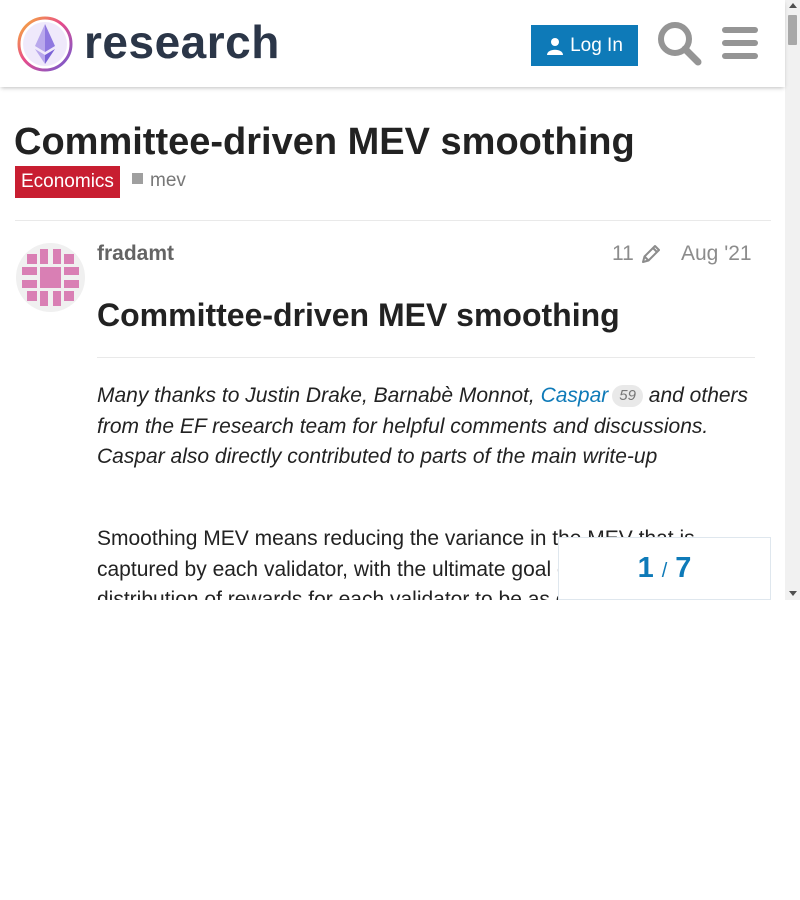 The width and height of the screenshot is (800, 900). Describe the element at coordinates (596, 45) in the screenshot. I see `login-button-label: Log In` at that location.